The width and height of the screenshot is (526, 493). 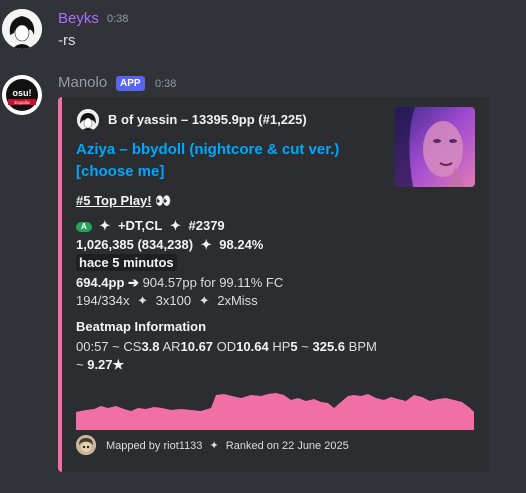 I want to click on pp-line: 694.4pp ➔ 904.57pp for 99.11% FC, so click(x=179, y=283).